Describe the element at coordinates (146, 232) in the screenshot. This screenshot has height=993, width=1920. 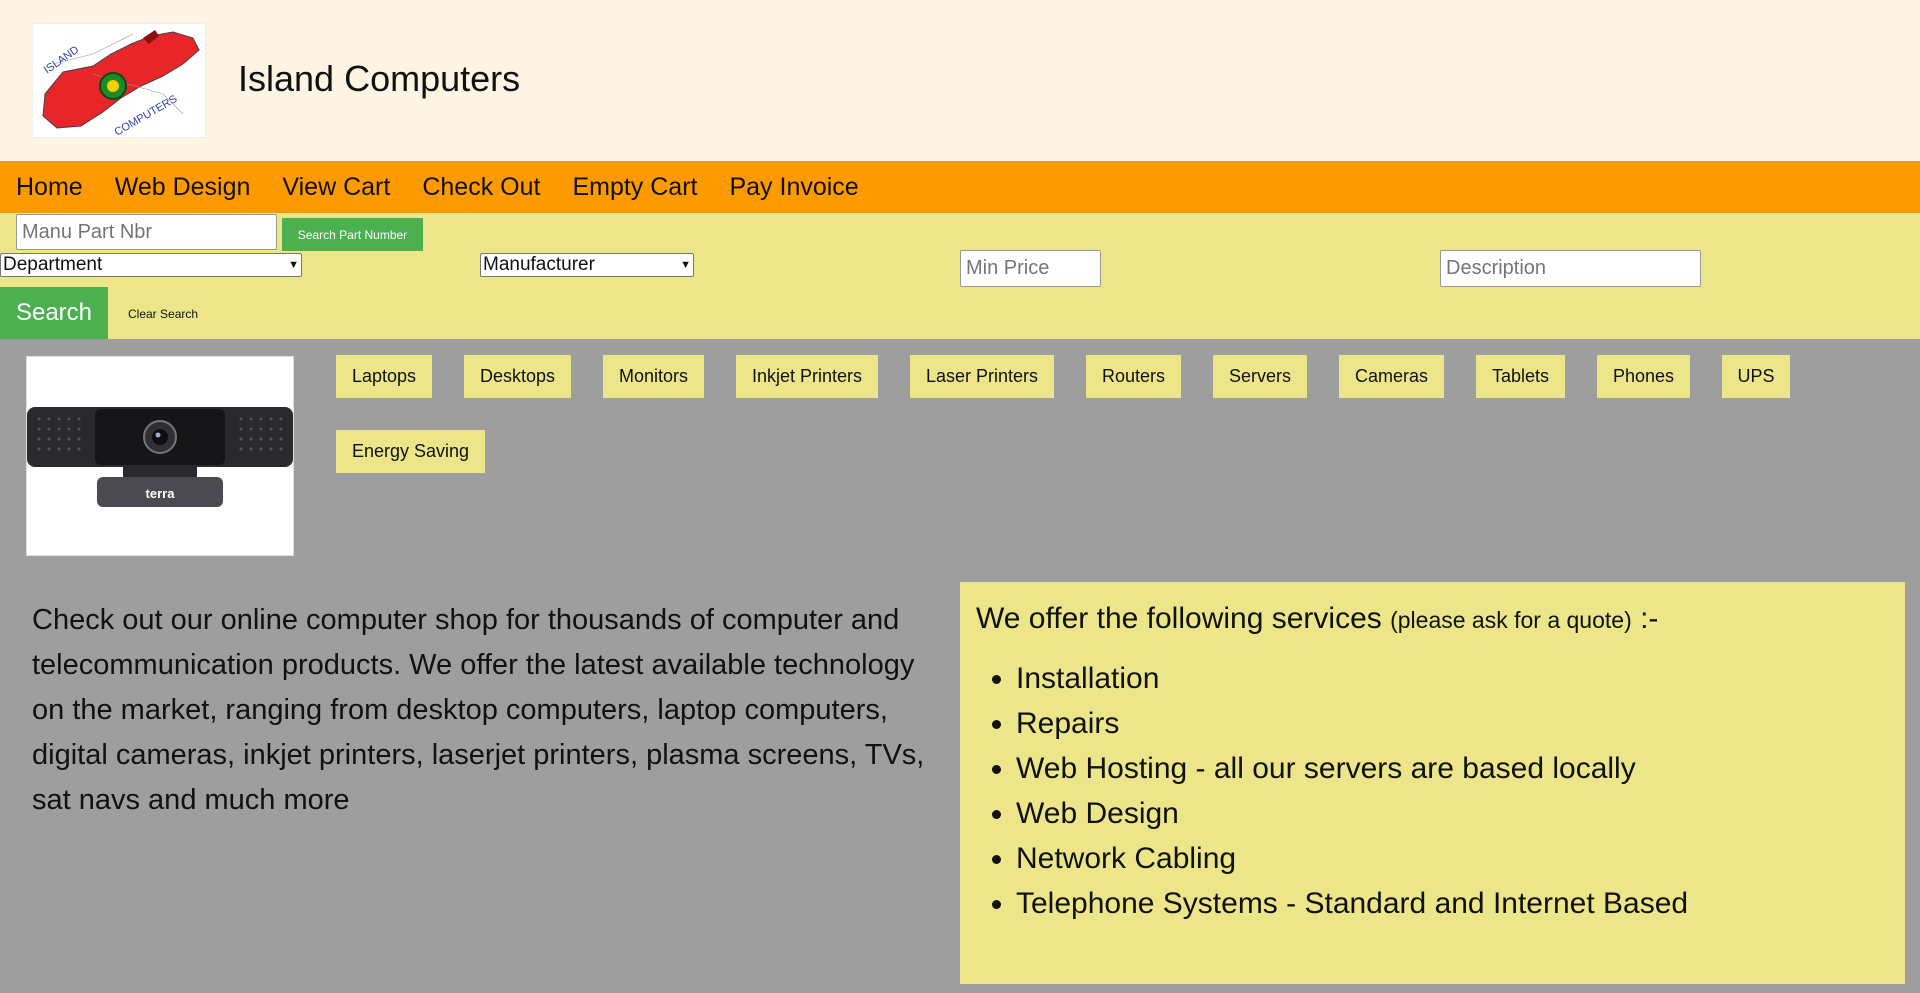
I see `part-number-input` at that location.